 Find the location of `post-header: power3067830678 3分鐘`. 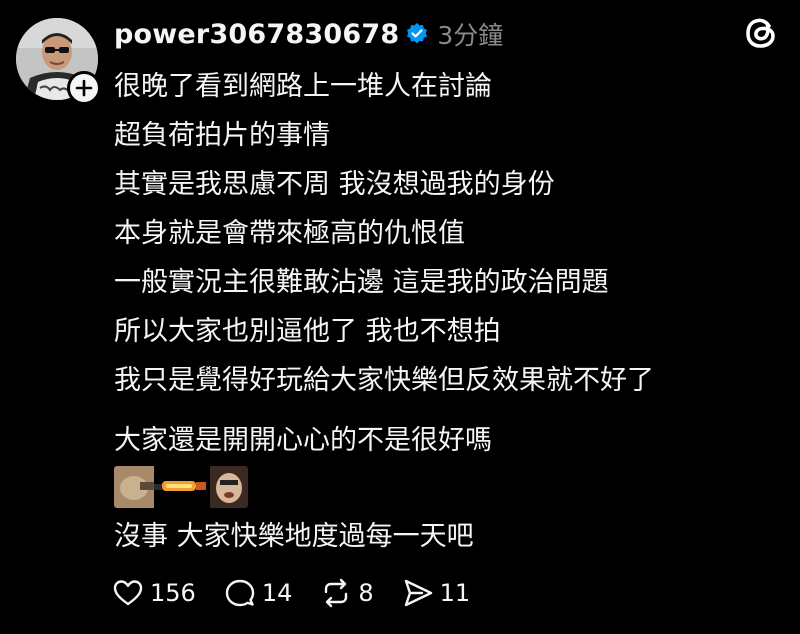

post-header: power3067830678 3分鐘 is located at coordinates (308, 34).